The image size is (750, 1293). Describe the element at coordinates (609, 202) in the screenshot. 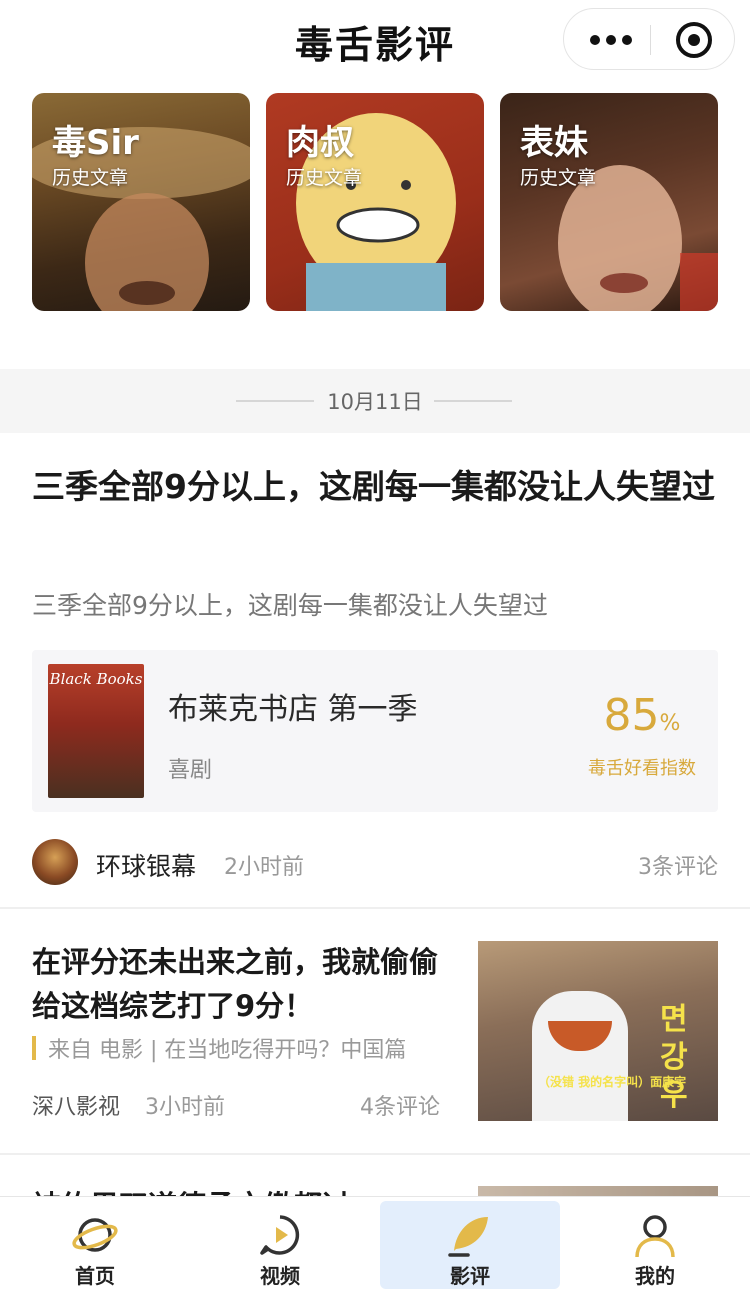

I see `author-card-biaomei: 表妹 历史文章` at that location.